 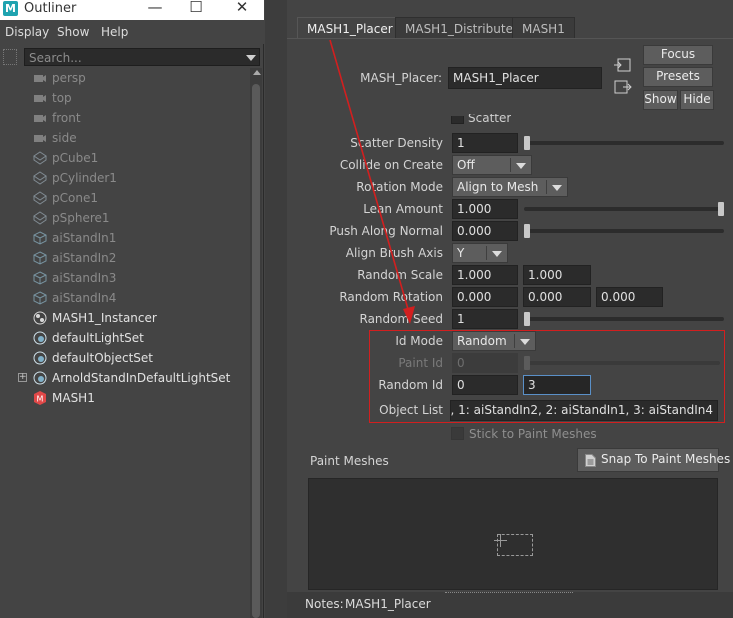 What do you see at coordinates (485, 297) in the screenshot?
I see `random-rotation-x-field: 0.000` at bounding box center [485, 297].